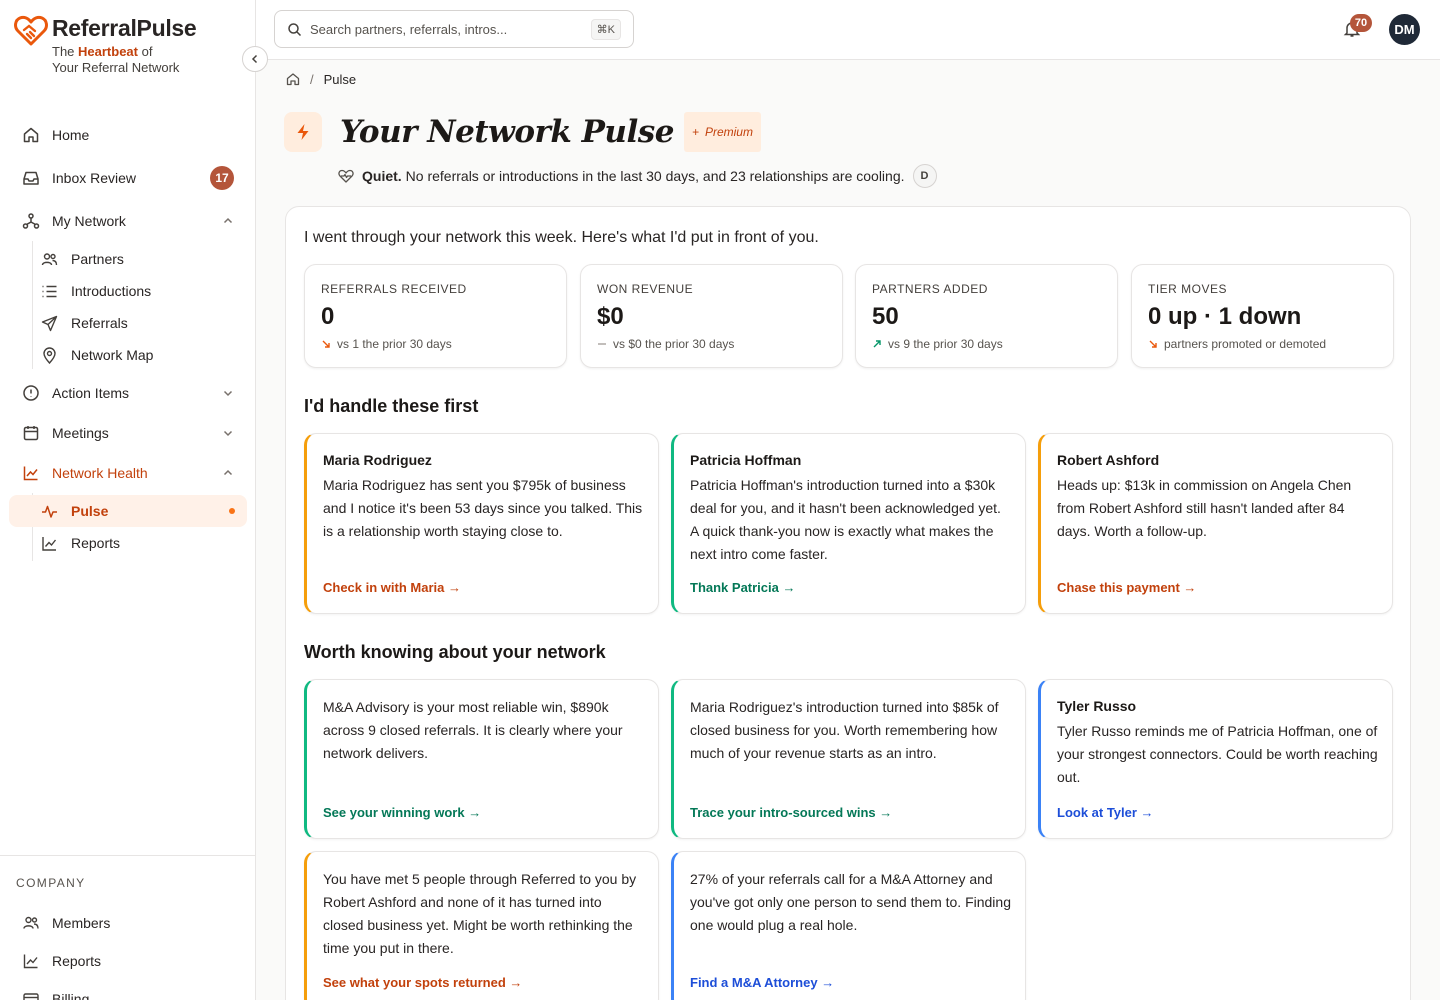 The image size is (1440, 1000). I want to click on sidebar-item-company-reports: Reports, so click(131, 961).